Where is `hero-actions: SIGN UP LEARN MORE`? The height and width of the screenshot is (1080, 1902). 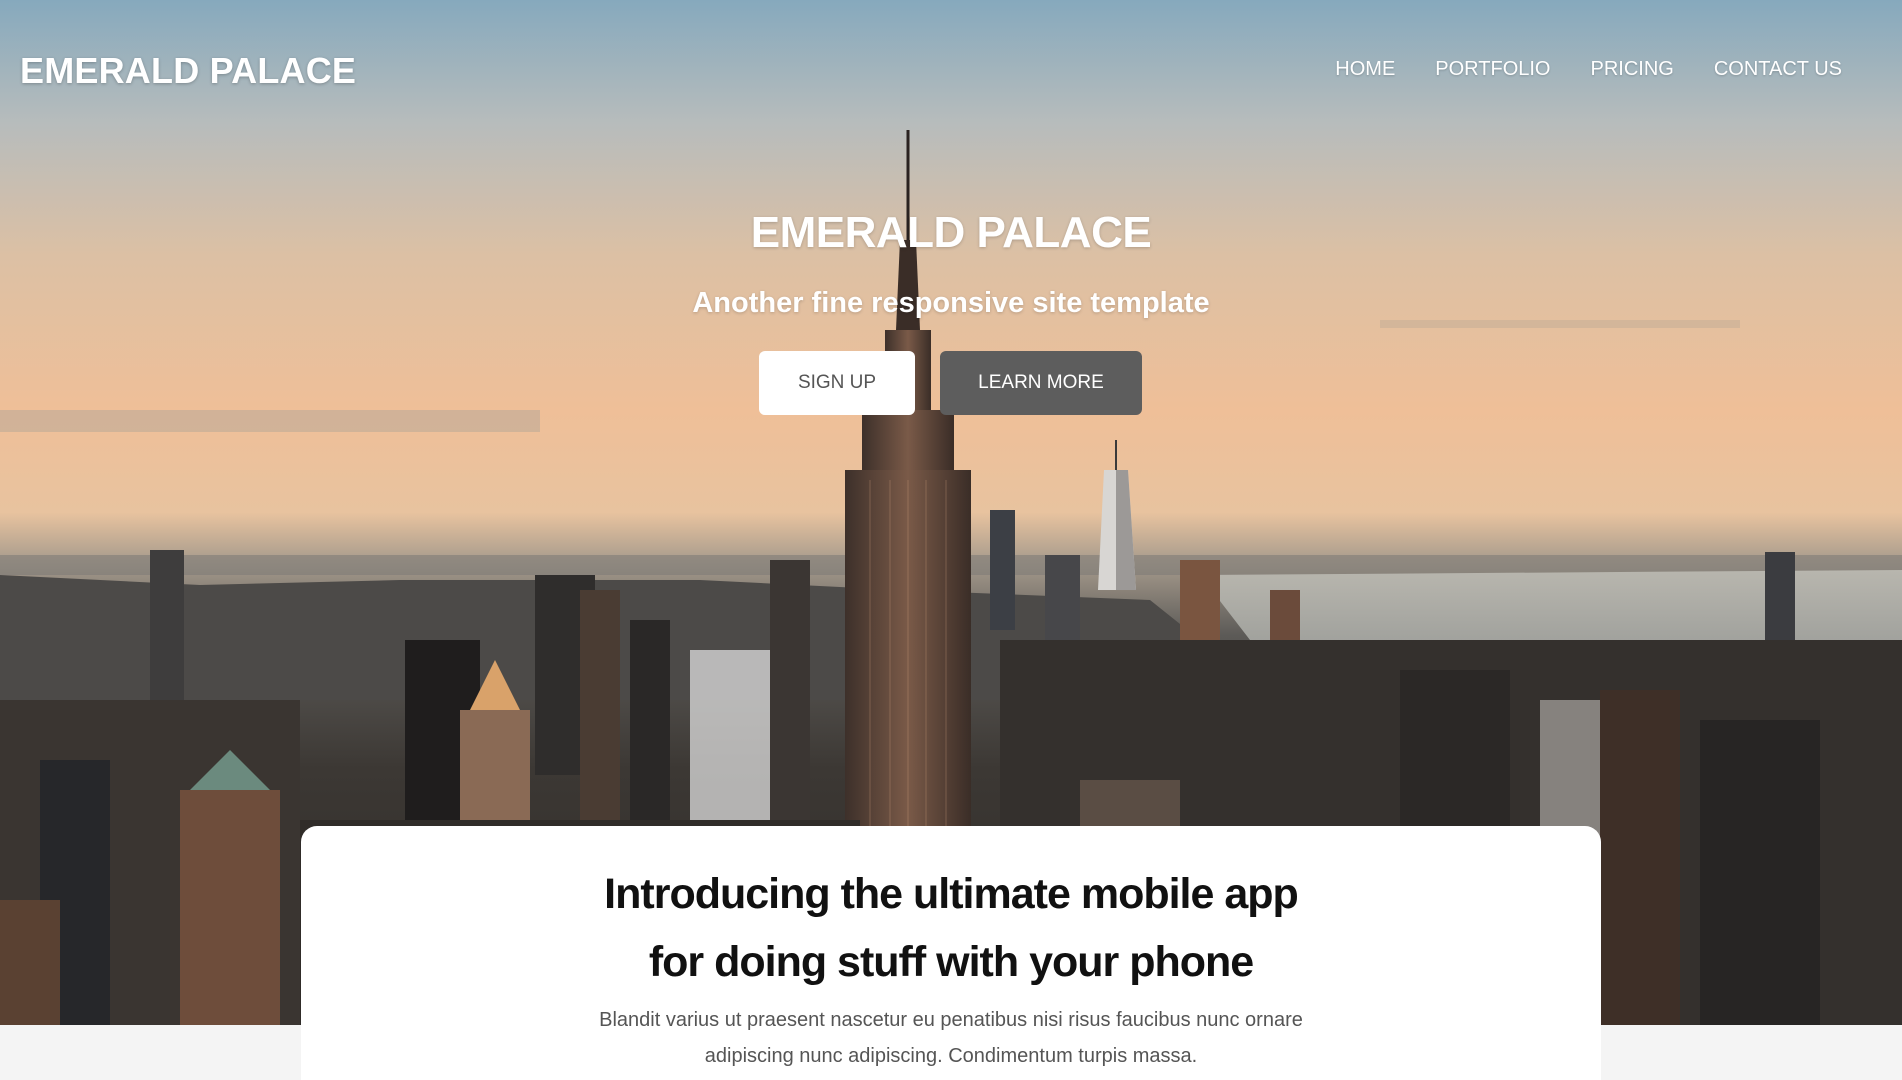 hero-actions: SIGN UP LEARN MORE is located at coordinates (950, 383).